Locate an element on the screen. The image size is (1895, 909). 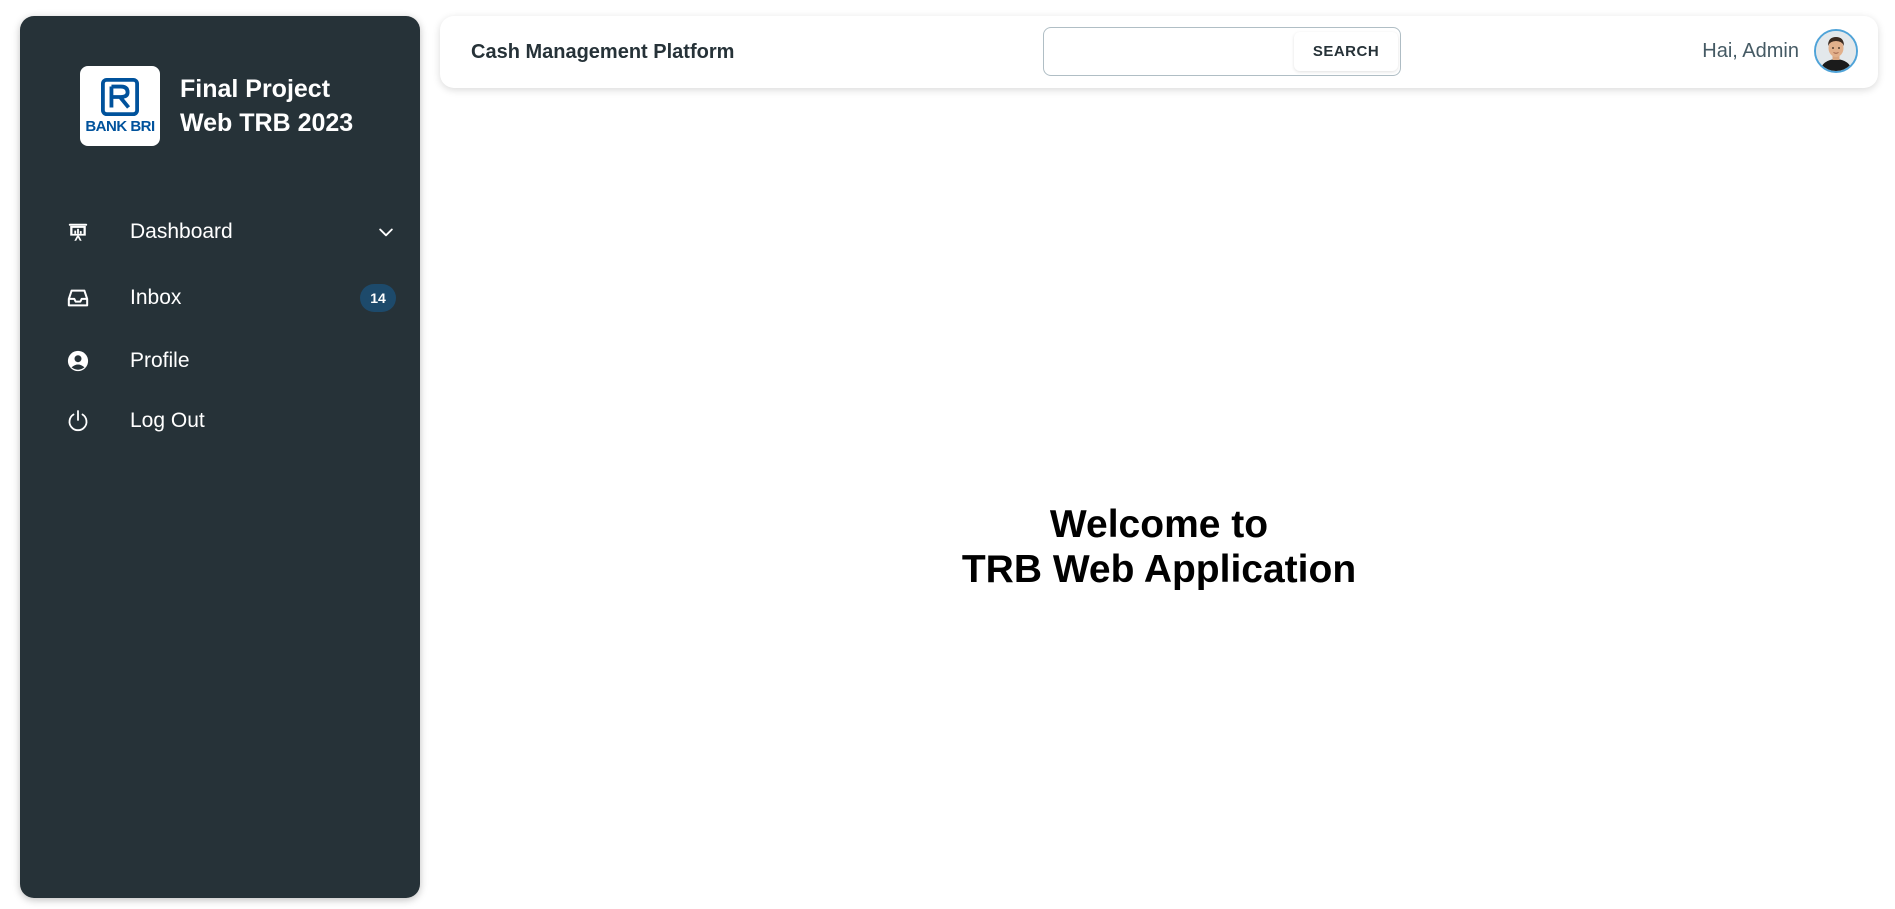
inbox-count-badge: 14 is located at coordinates (378, 298).